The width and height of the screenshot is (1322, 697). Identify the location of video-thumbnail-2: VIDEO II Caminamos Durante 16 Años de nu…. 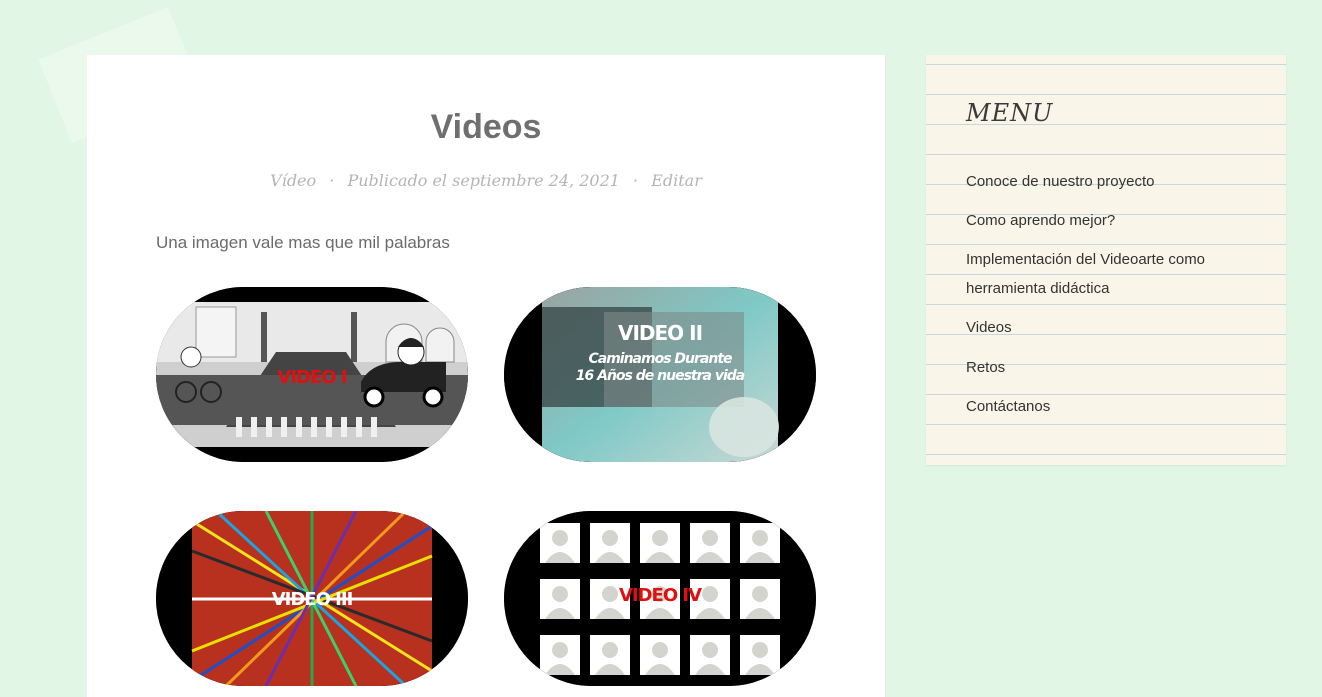
(660, 374).